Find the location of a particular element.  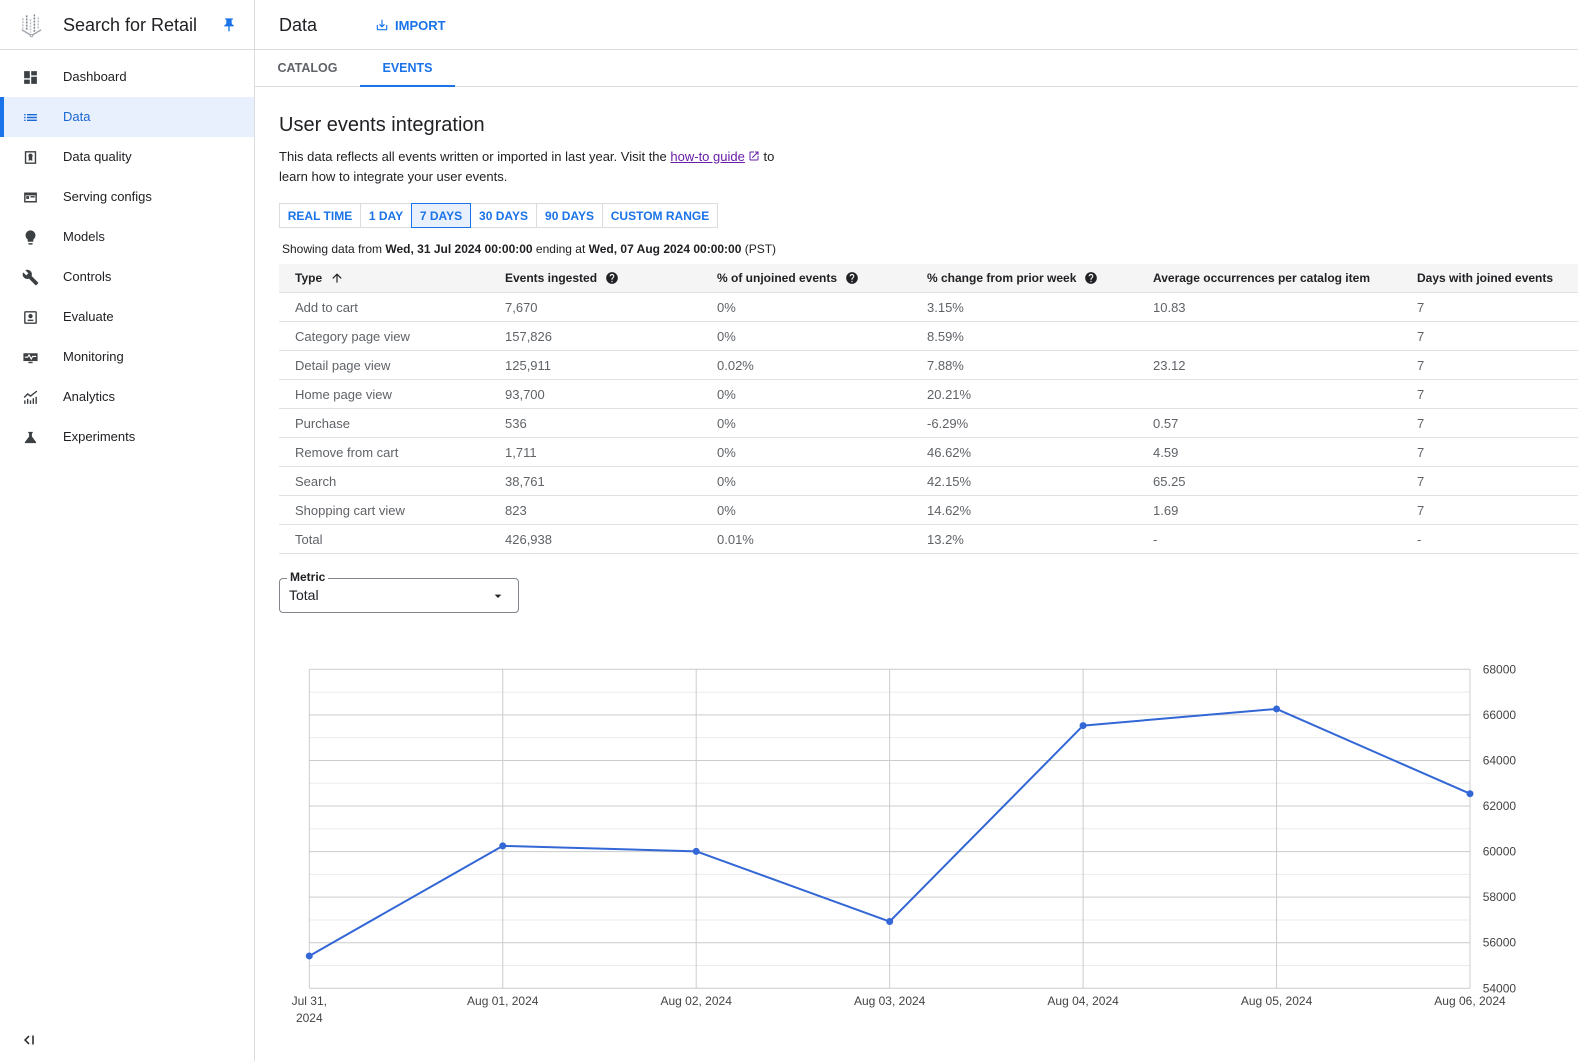

collapse-sidebar-icon is located at coordinates (30, 1040).